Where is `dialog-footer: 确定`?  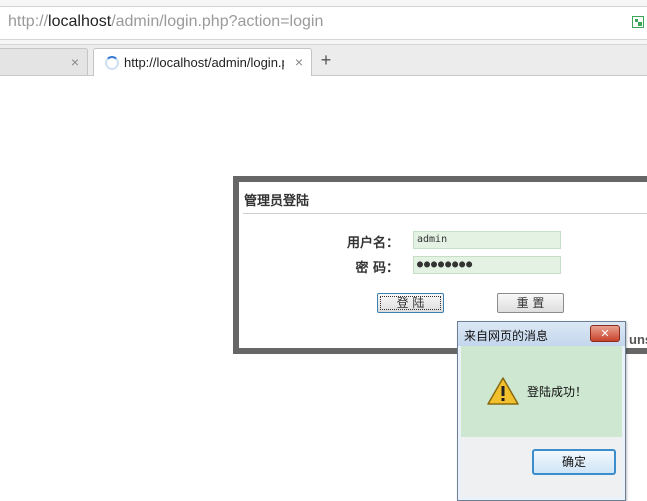
dialog-footer: 确定 is located at coordinates (541, 467).